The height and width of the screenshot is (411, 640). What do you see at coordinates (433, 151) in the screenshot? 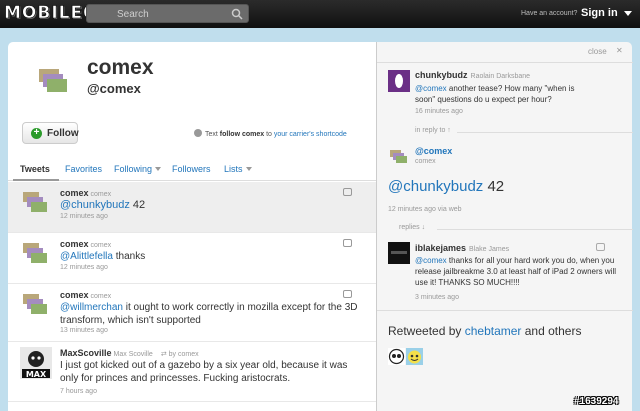
I see `tweet-author: @comex` at bounding box center [433, 151].